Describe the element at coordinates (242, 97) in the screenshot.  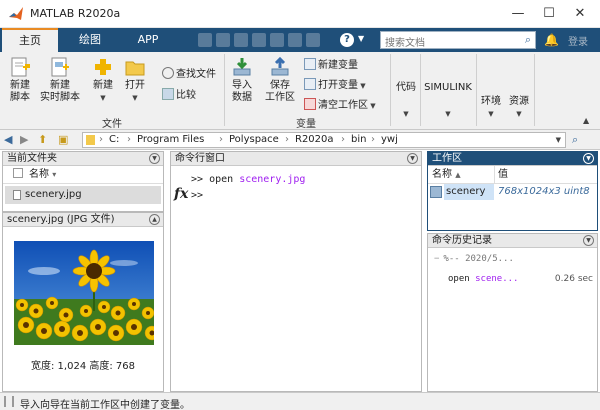
I see `import-data-label-2: 数据` at that location.